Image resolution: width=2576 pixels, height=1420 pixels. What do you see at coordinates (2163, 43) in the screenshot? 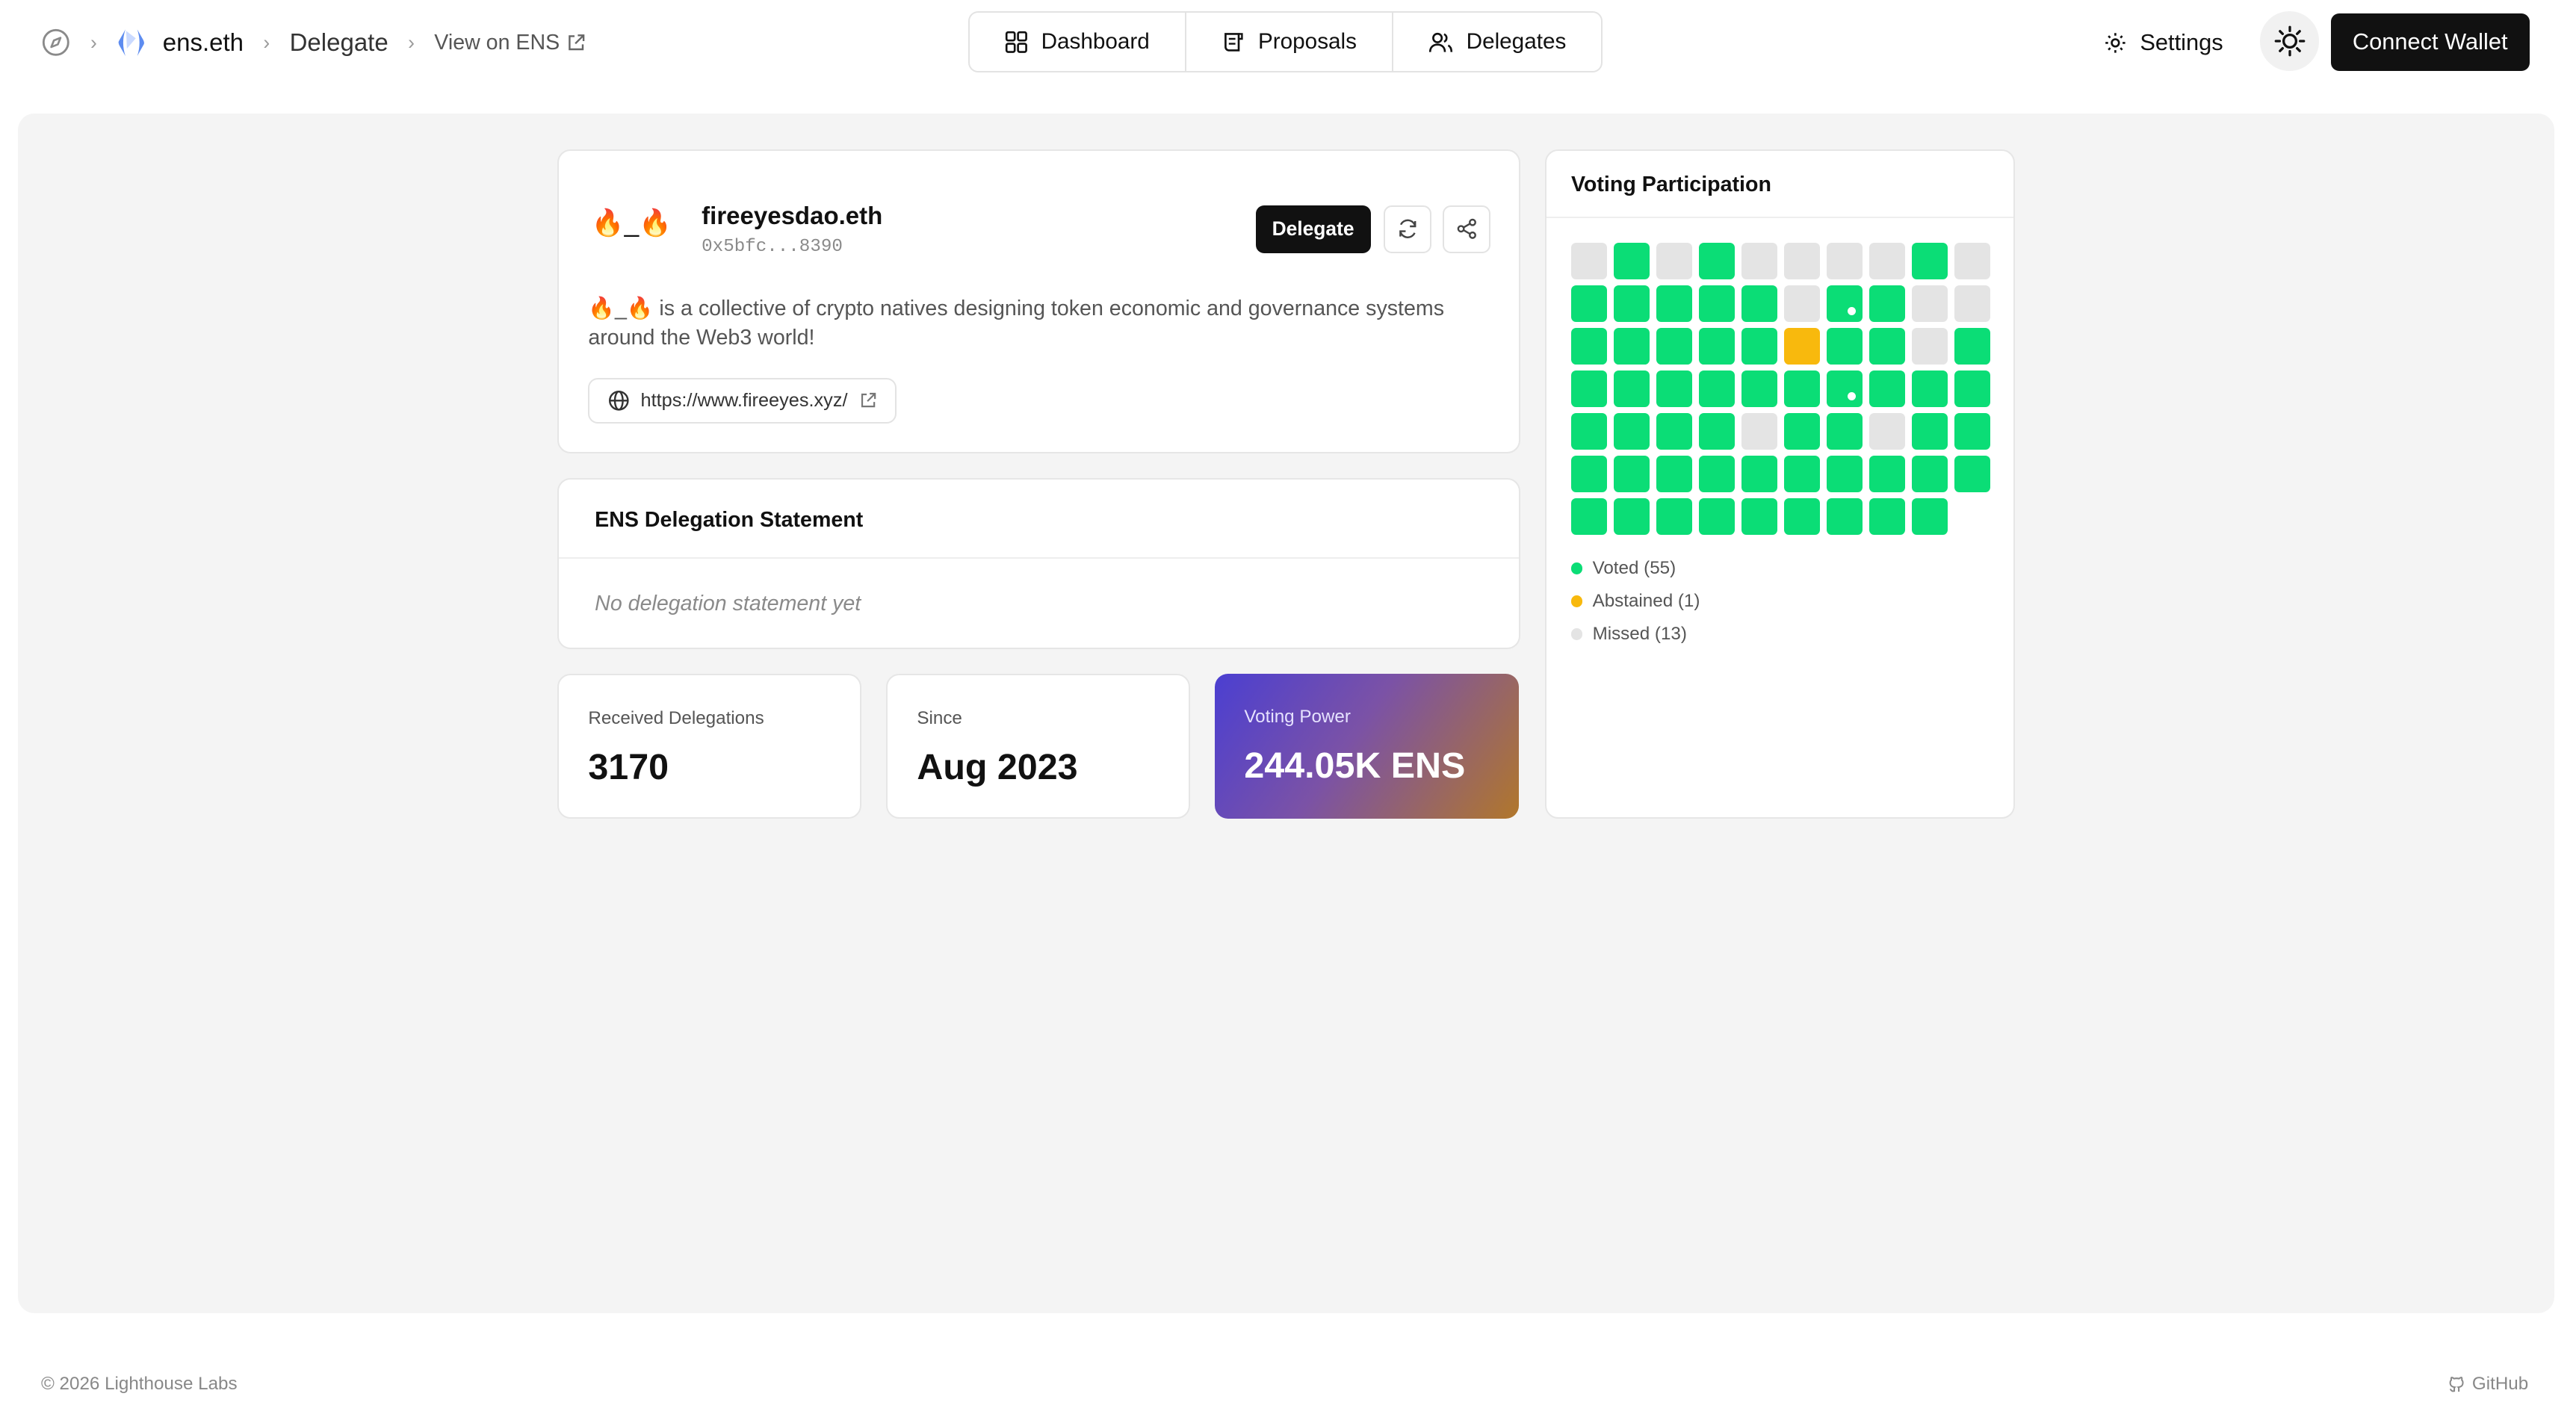
I see `settings-button: Settings` at bounding box center [2163, 43].